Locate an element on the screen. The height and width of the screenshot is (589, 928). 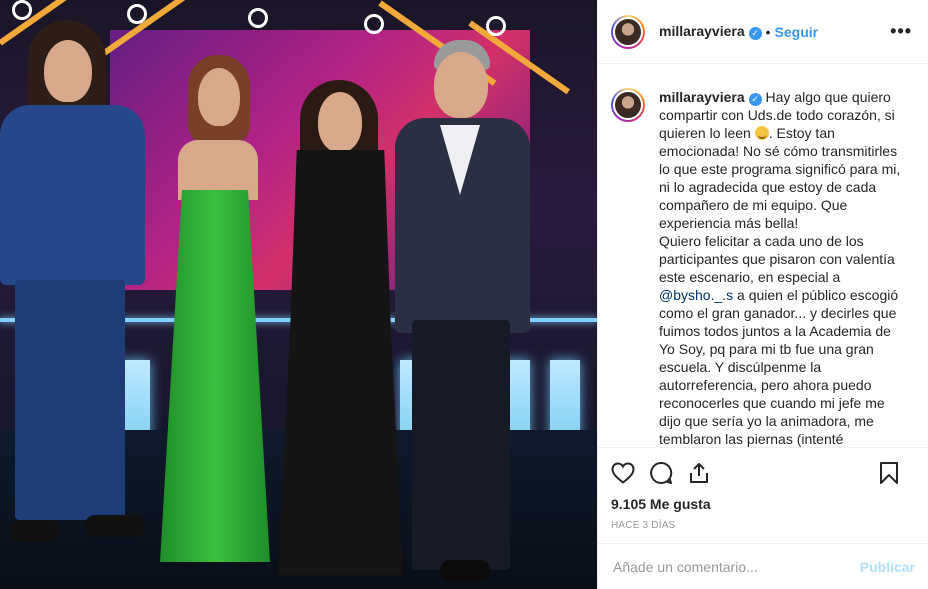
more-options-button: ••• is located at coordinates (901, 31).